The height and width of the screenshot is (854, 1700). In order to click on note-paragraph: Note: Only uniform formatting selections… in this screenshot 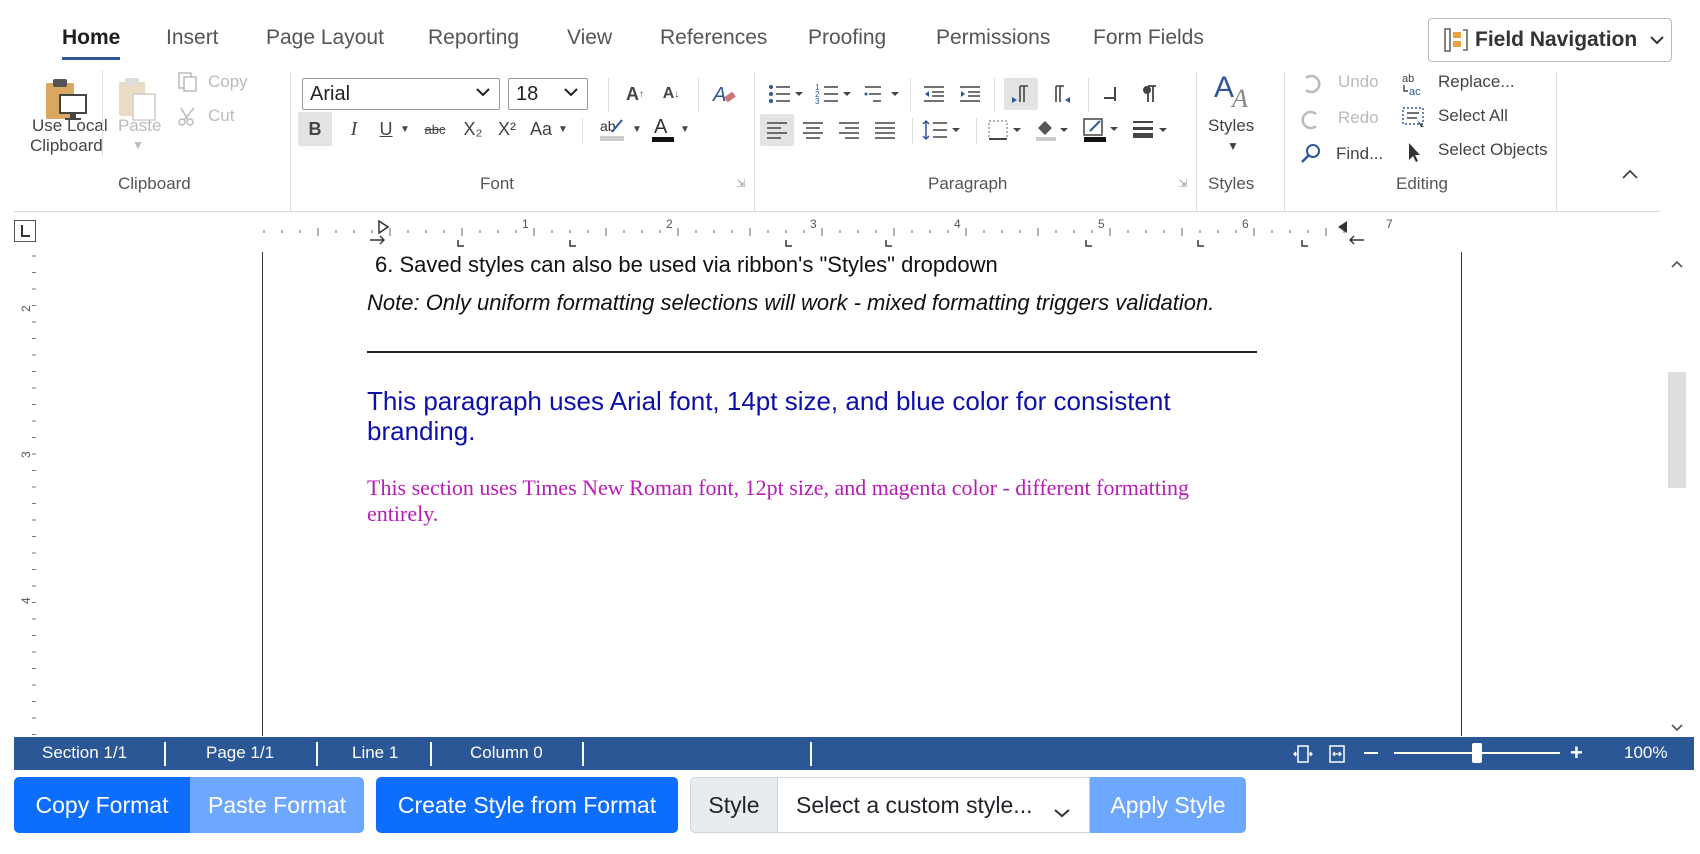, I will do `click(790, 303)`.